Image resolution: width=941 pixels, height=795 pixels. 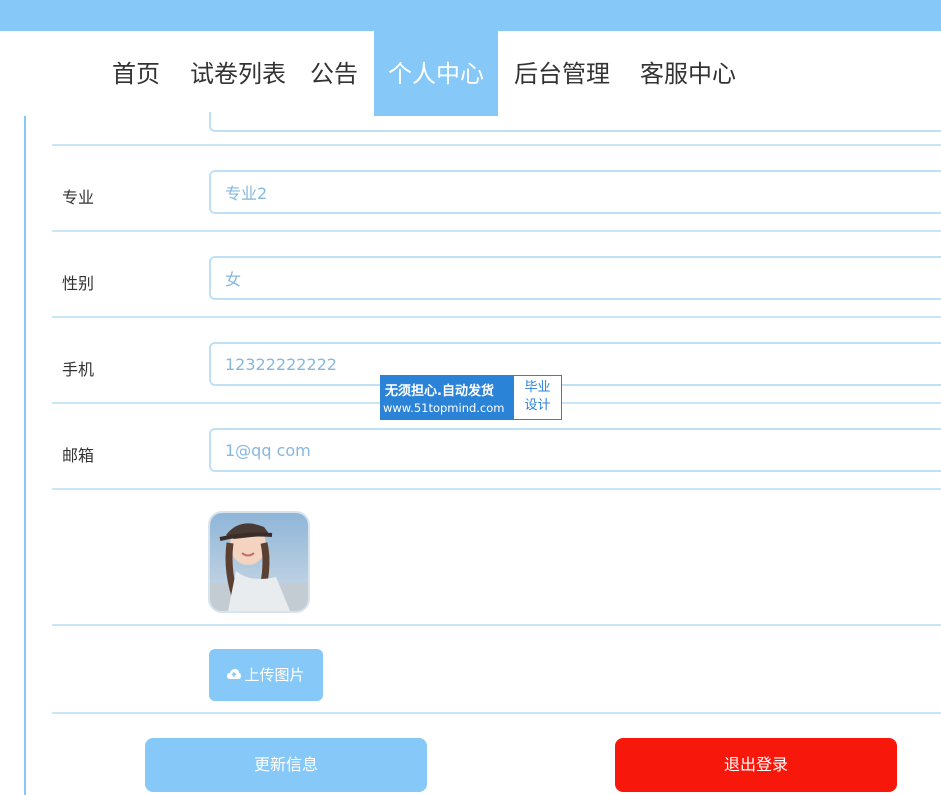 I want to click on cloud-upload-icon, so click(x=234, y=674).